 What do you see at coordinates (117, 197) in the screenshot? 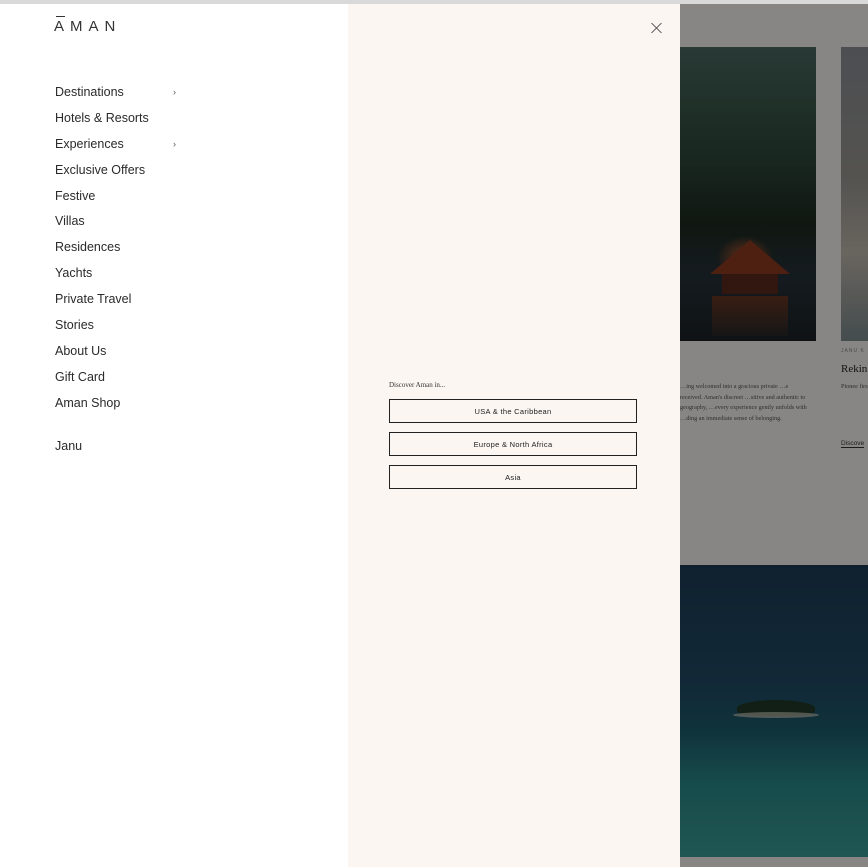
I see `nav-item-festive: Festive` at bounding box center [117, 197].